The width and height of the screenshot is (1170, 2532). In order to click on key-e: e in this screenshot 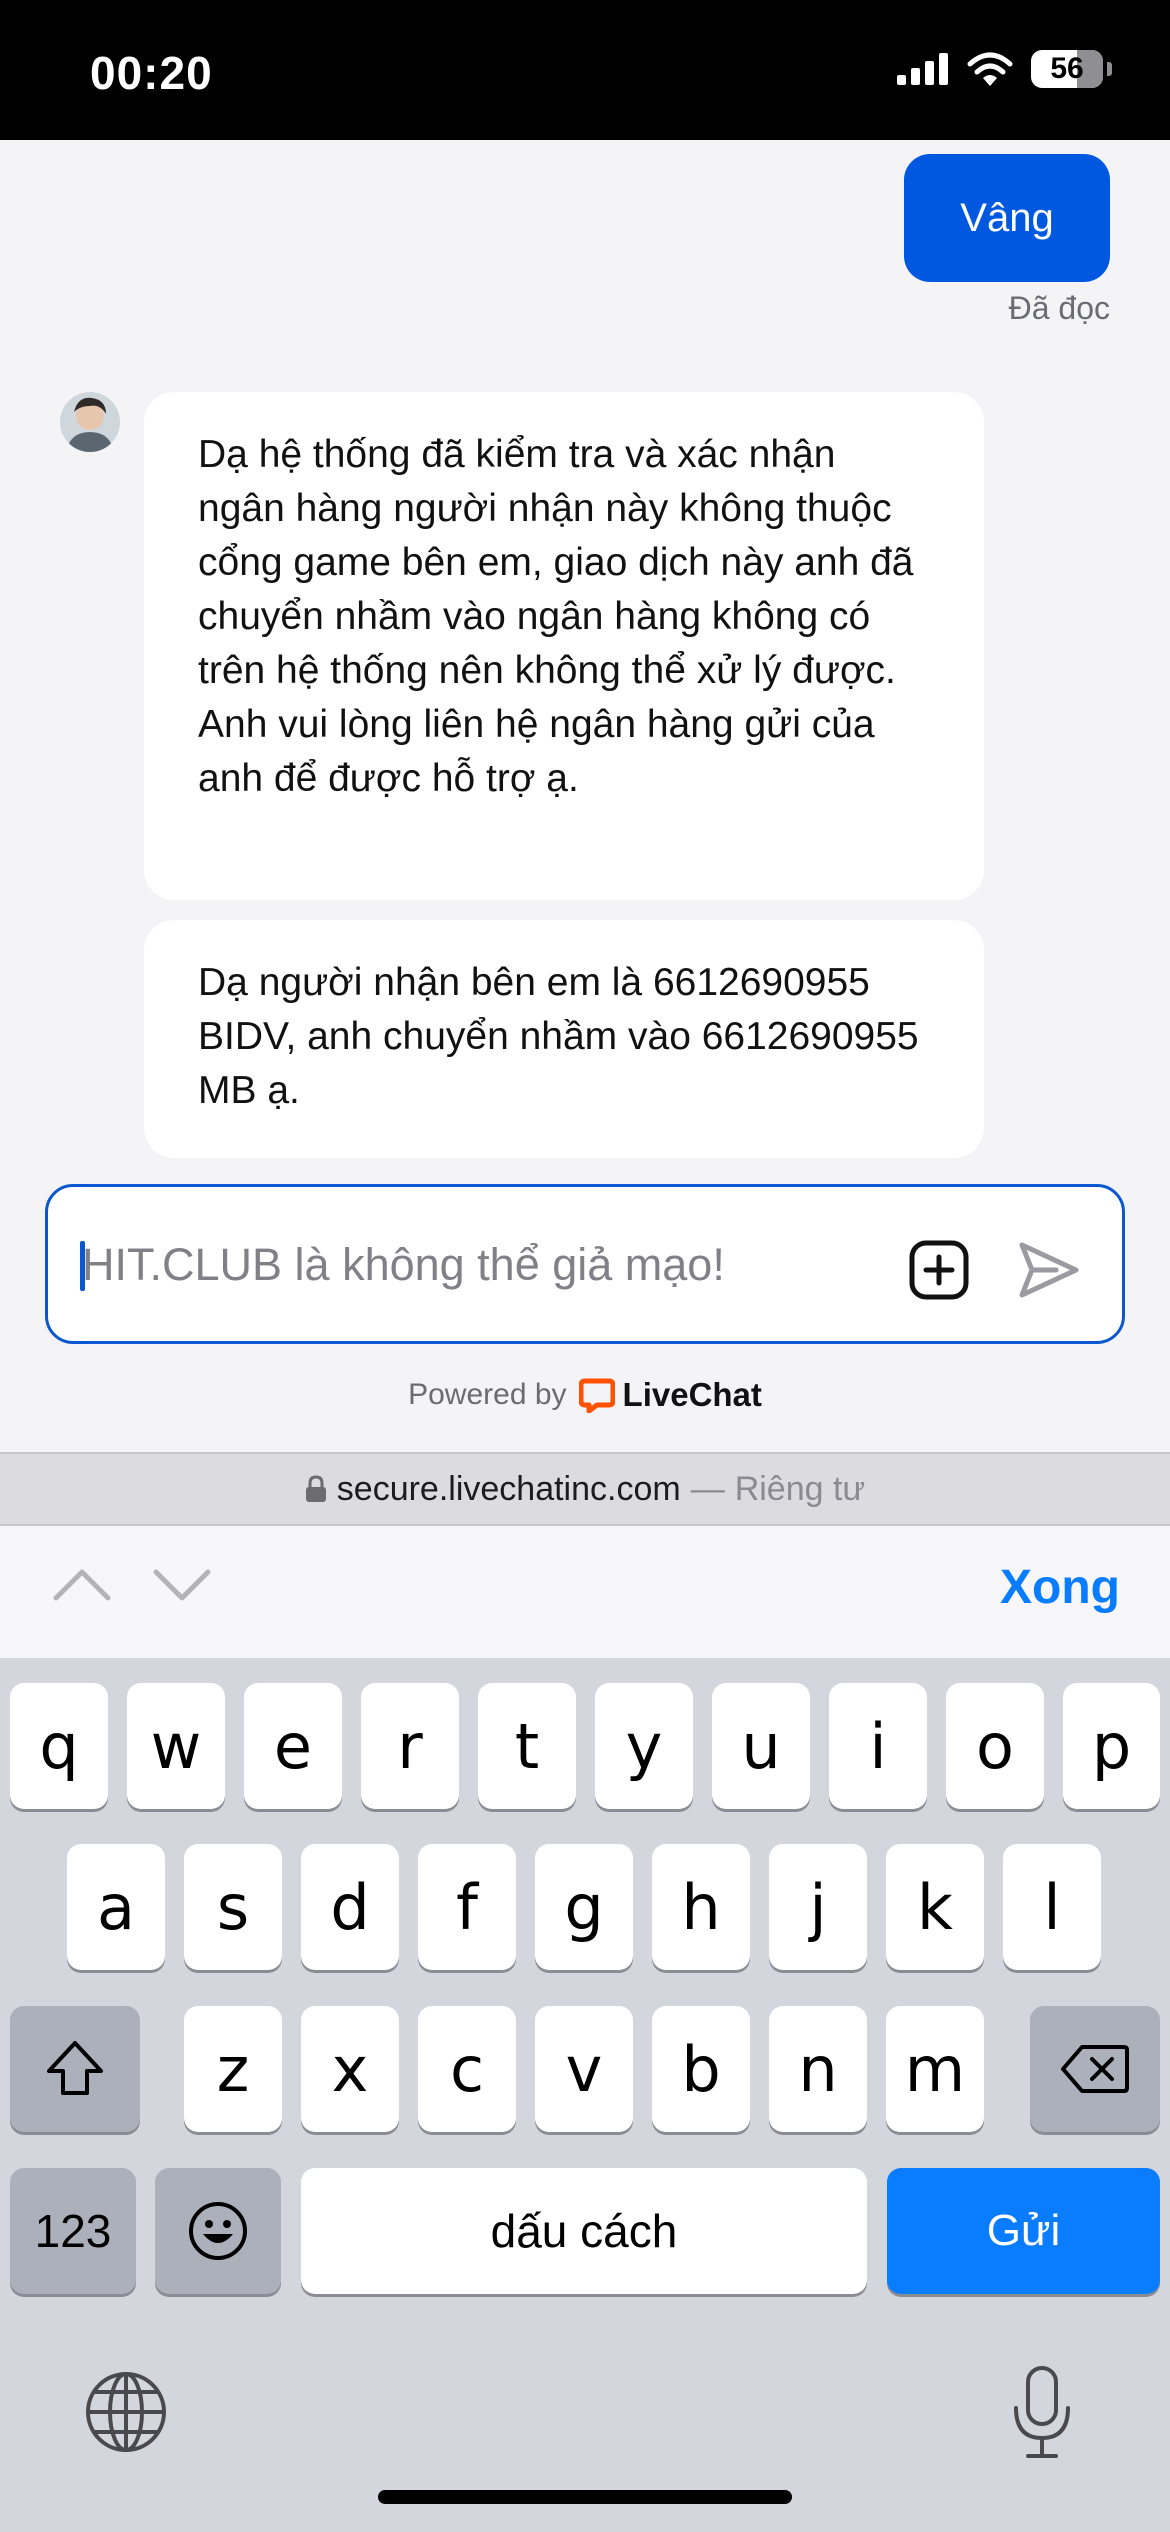, I will do `click(293, 1746)`.